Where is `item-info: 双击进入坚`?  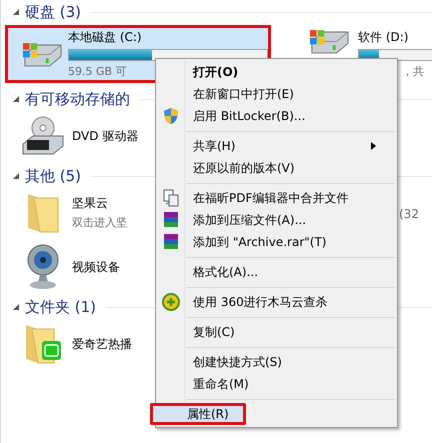 item-info: 双击进入坚 is located at coordinates (99, 223).